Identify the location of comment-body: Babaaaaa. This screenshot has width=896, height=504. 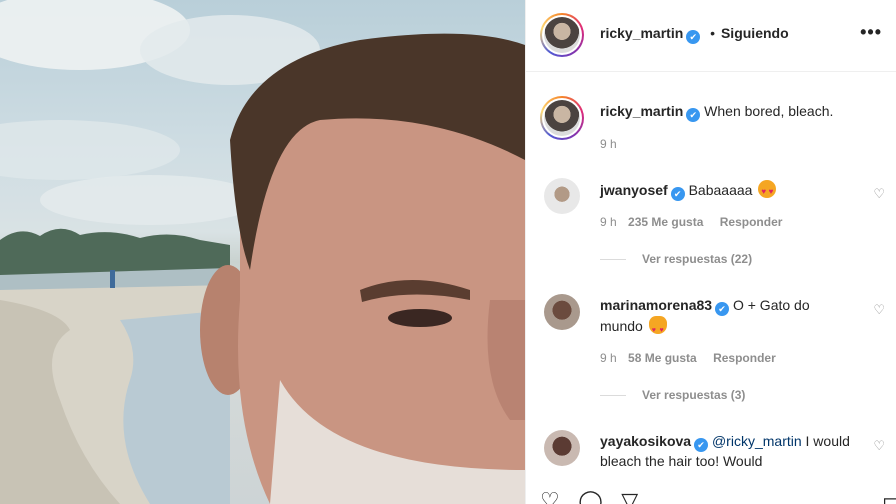
(720, 190).